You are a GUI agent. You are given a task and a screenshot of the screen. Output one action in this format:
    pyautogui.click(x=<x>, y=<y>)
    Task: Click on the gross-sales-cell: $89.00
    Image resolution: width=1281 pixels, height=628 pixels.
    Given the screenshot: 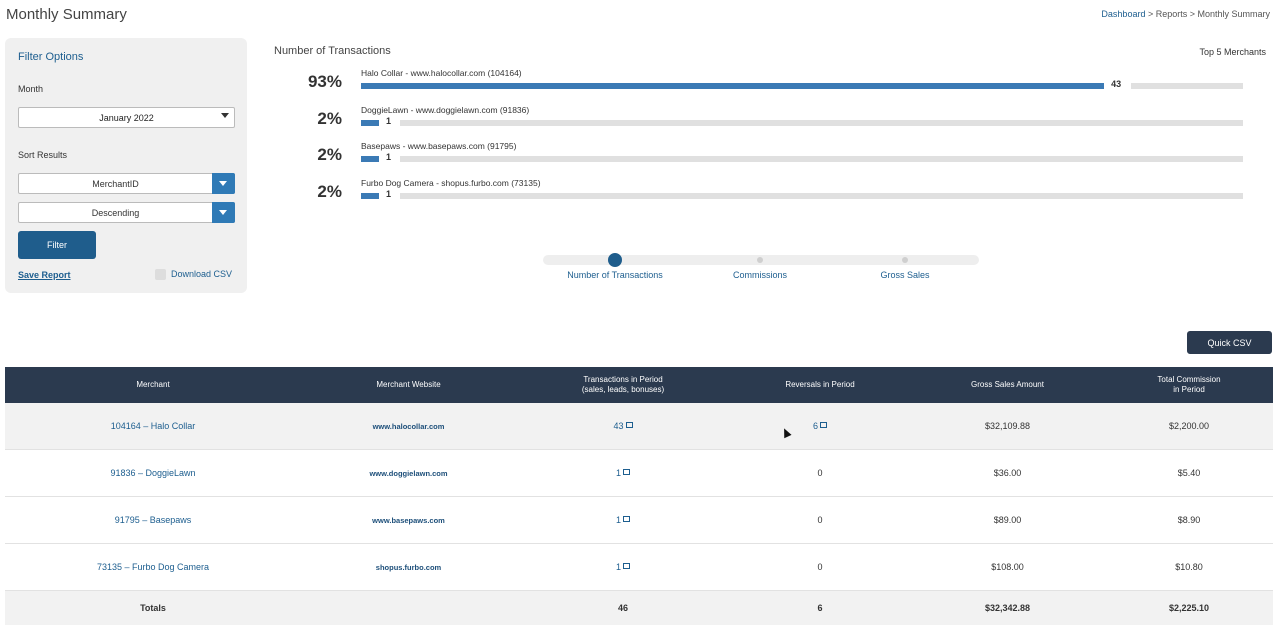 What is the action you would take?
    pyautogui.click(x=1007, y=520)
    